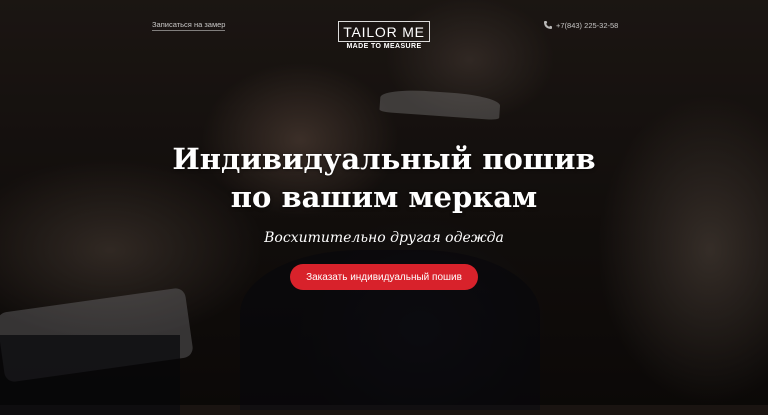 This screenshot has height=415, width=768. What do you see at coordinates (384, 159) in the screenshot?
I see `hero-title-line-1: Индивидуальный пошив` at bounding box center [384, 159].